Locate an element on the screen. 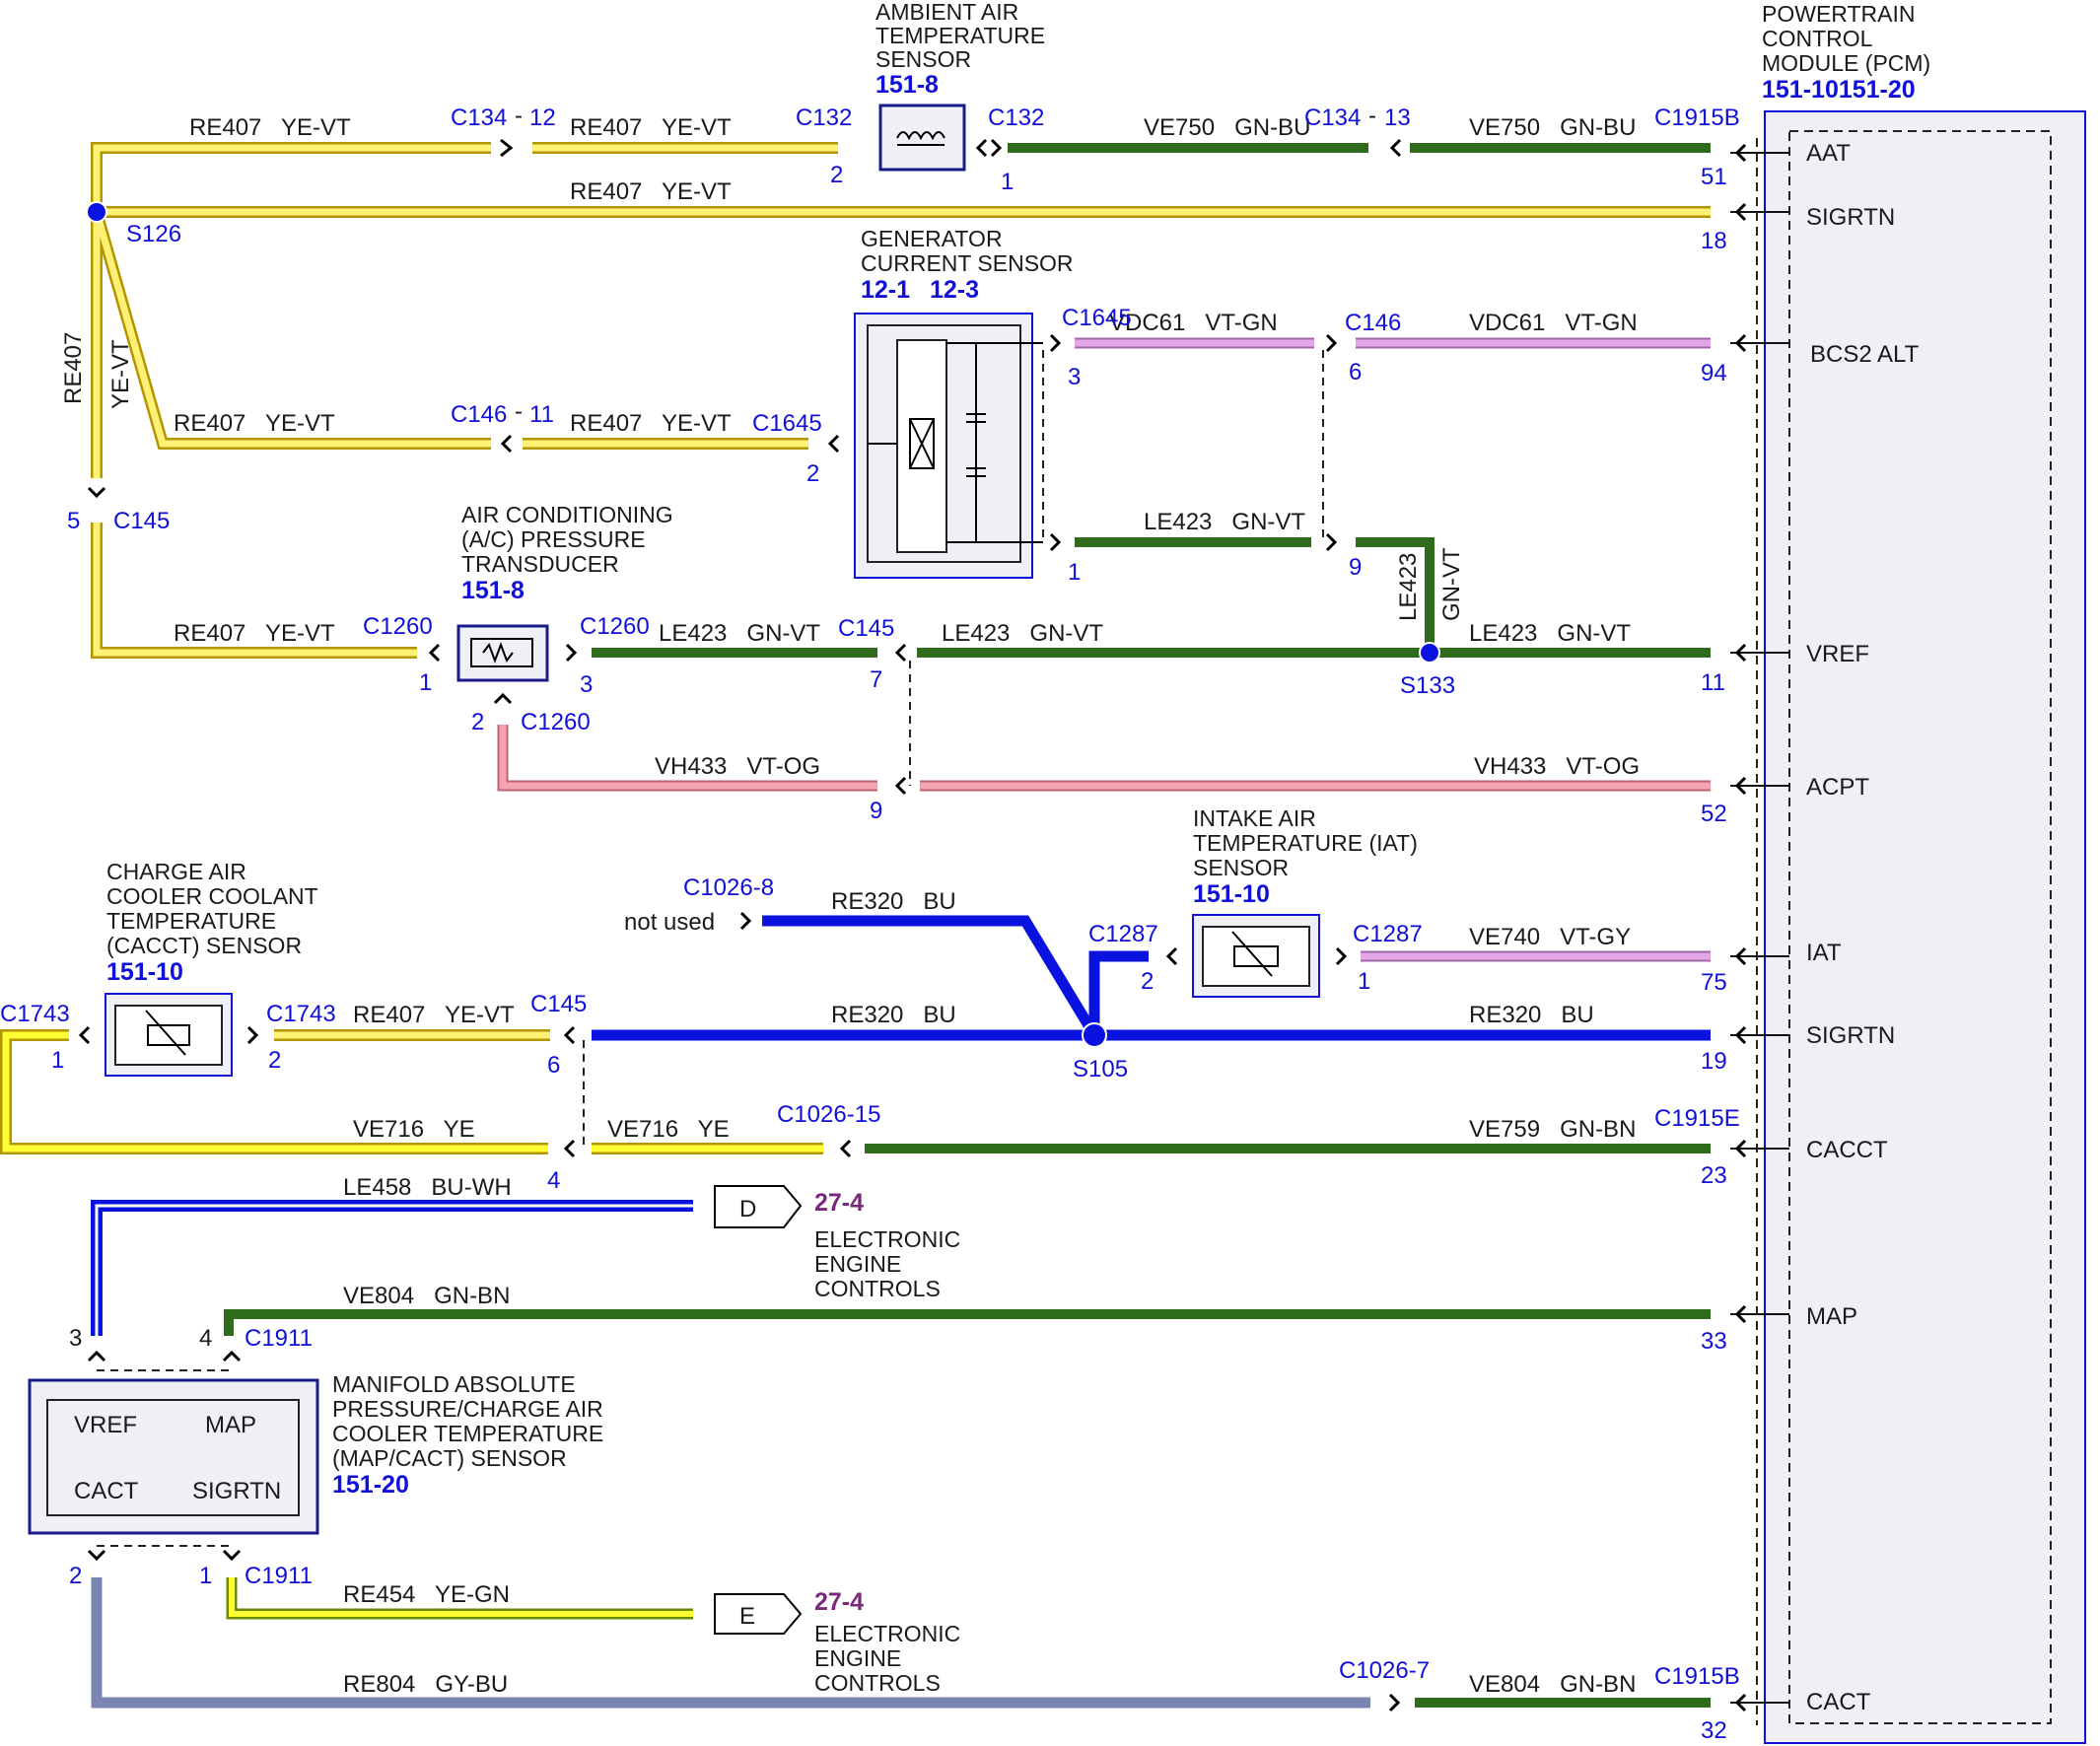 The width and height of the screenshot is (2100, 1746). eec-d-letter: D is located at coordinates (747, 1209).